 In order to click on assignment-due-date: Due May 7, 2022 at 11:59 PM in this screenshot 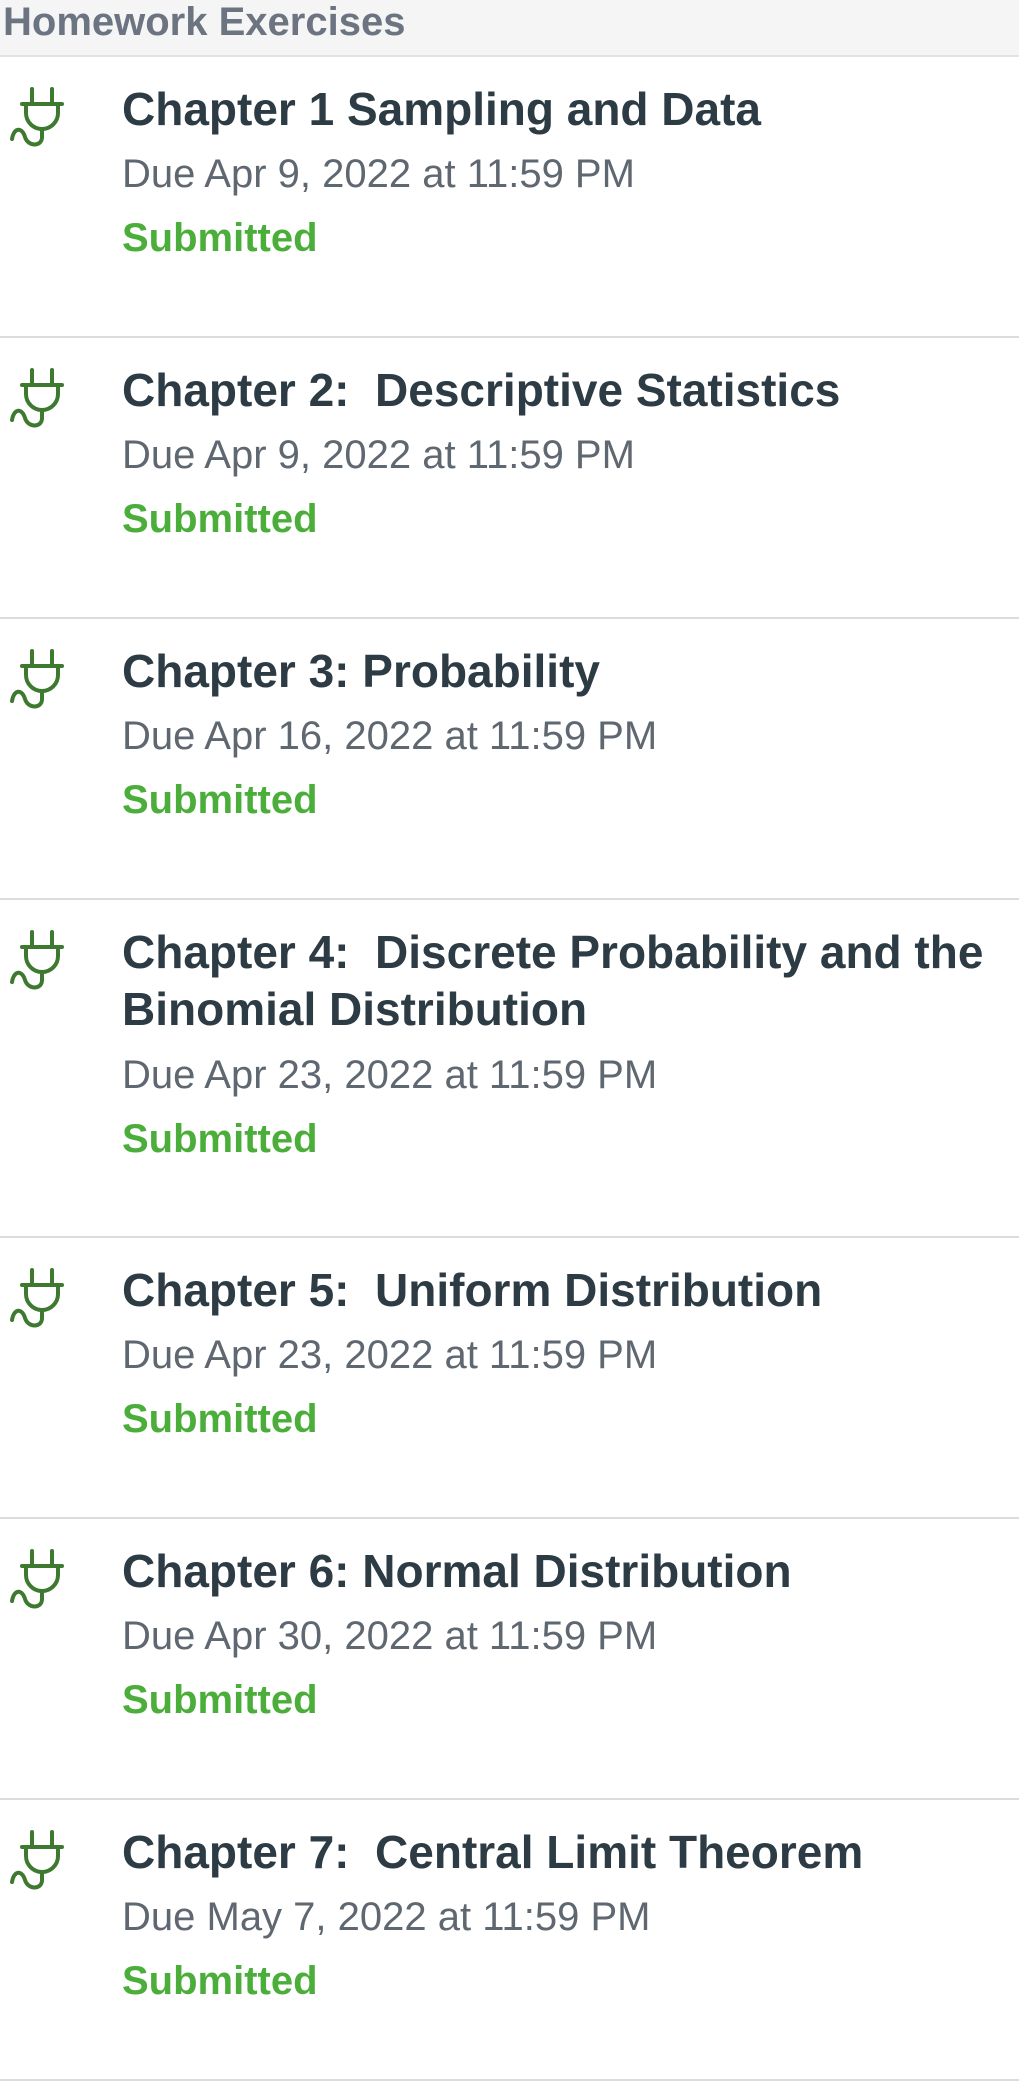, I will do `click(386, 1917)`.